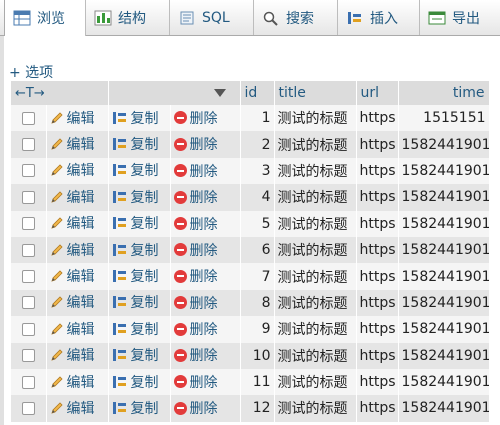 The height and width of the screenshot is (425, 500). Describe the element at coordinates (296, 17) in the screenshot. I see `tab-search: 搜索` at that location.